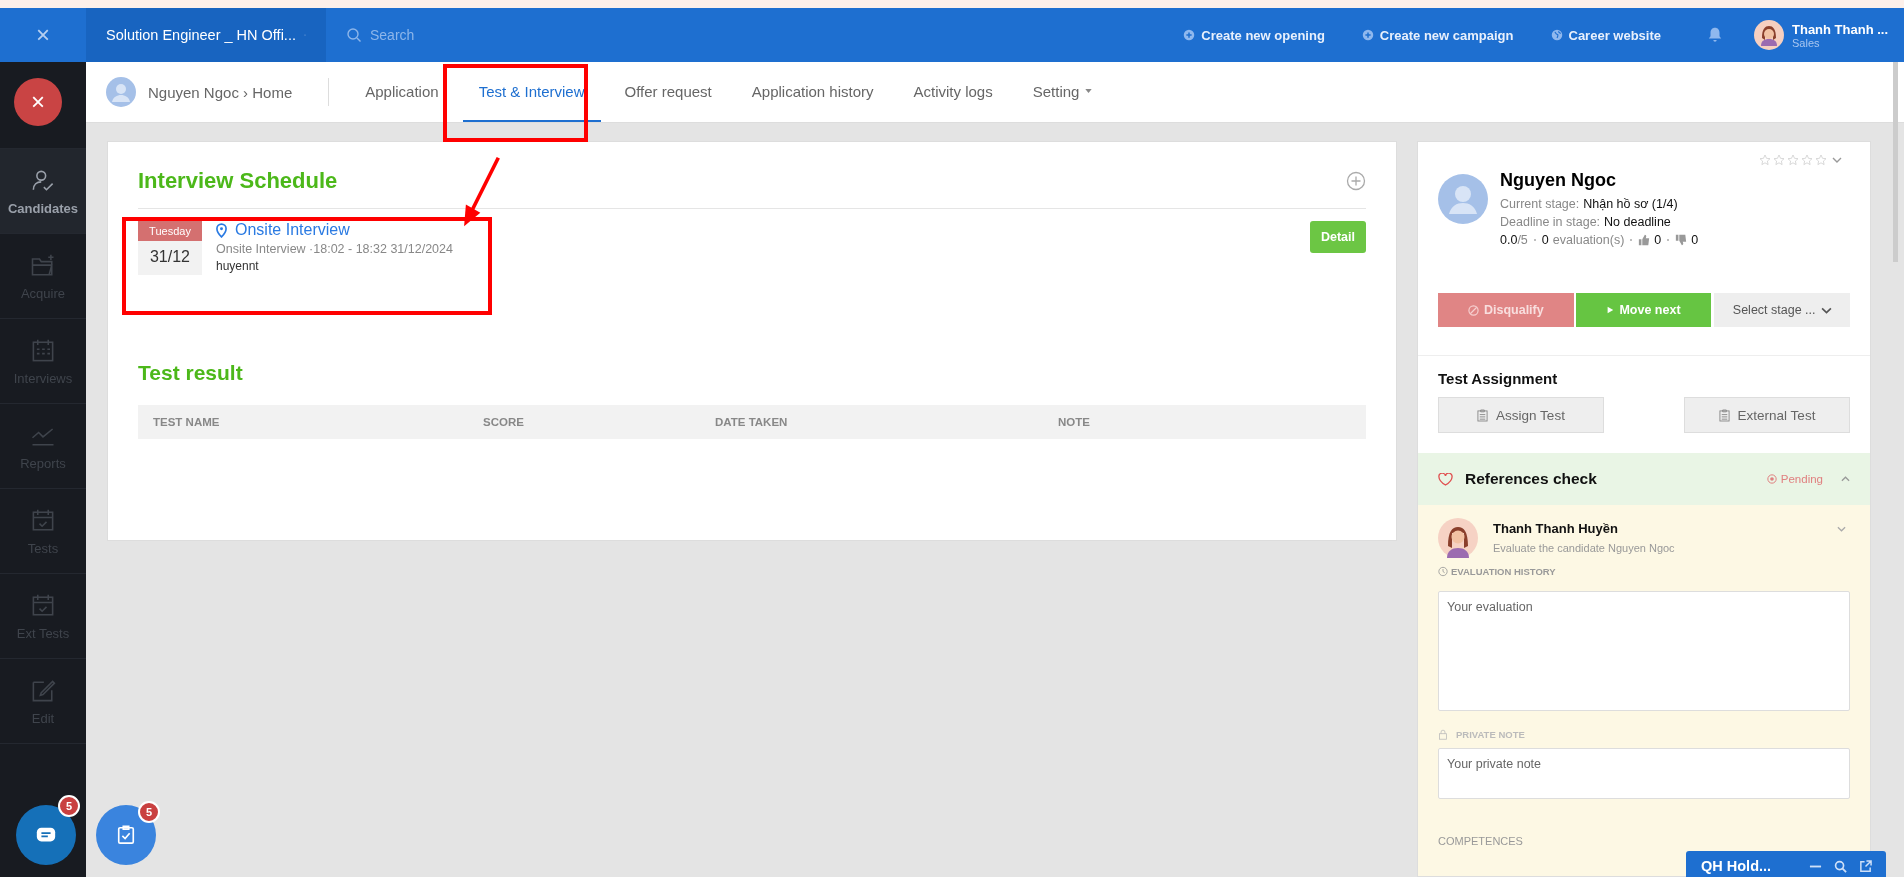 The width and height of the screenshot is (1904, 877). I want to click on thumbs-up-icon, so click(1644, 240).